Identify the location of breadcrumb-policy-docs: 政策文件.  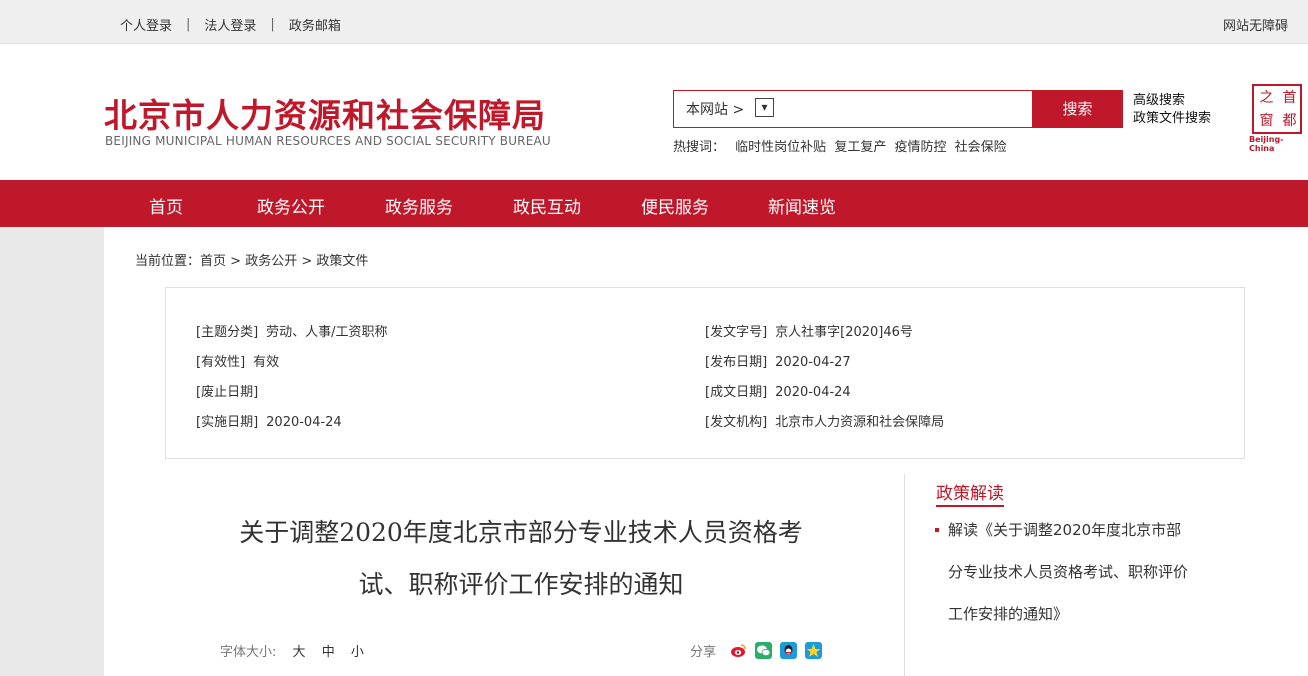
(342, 261).